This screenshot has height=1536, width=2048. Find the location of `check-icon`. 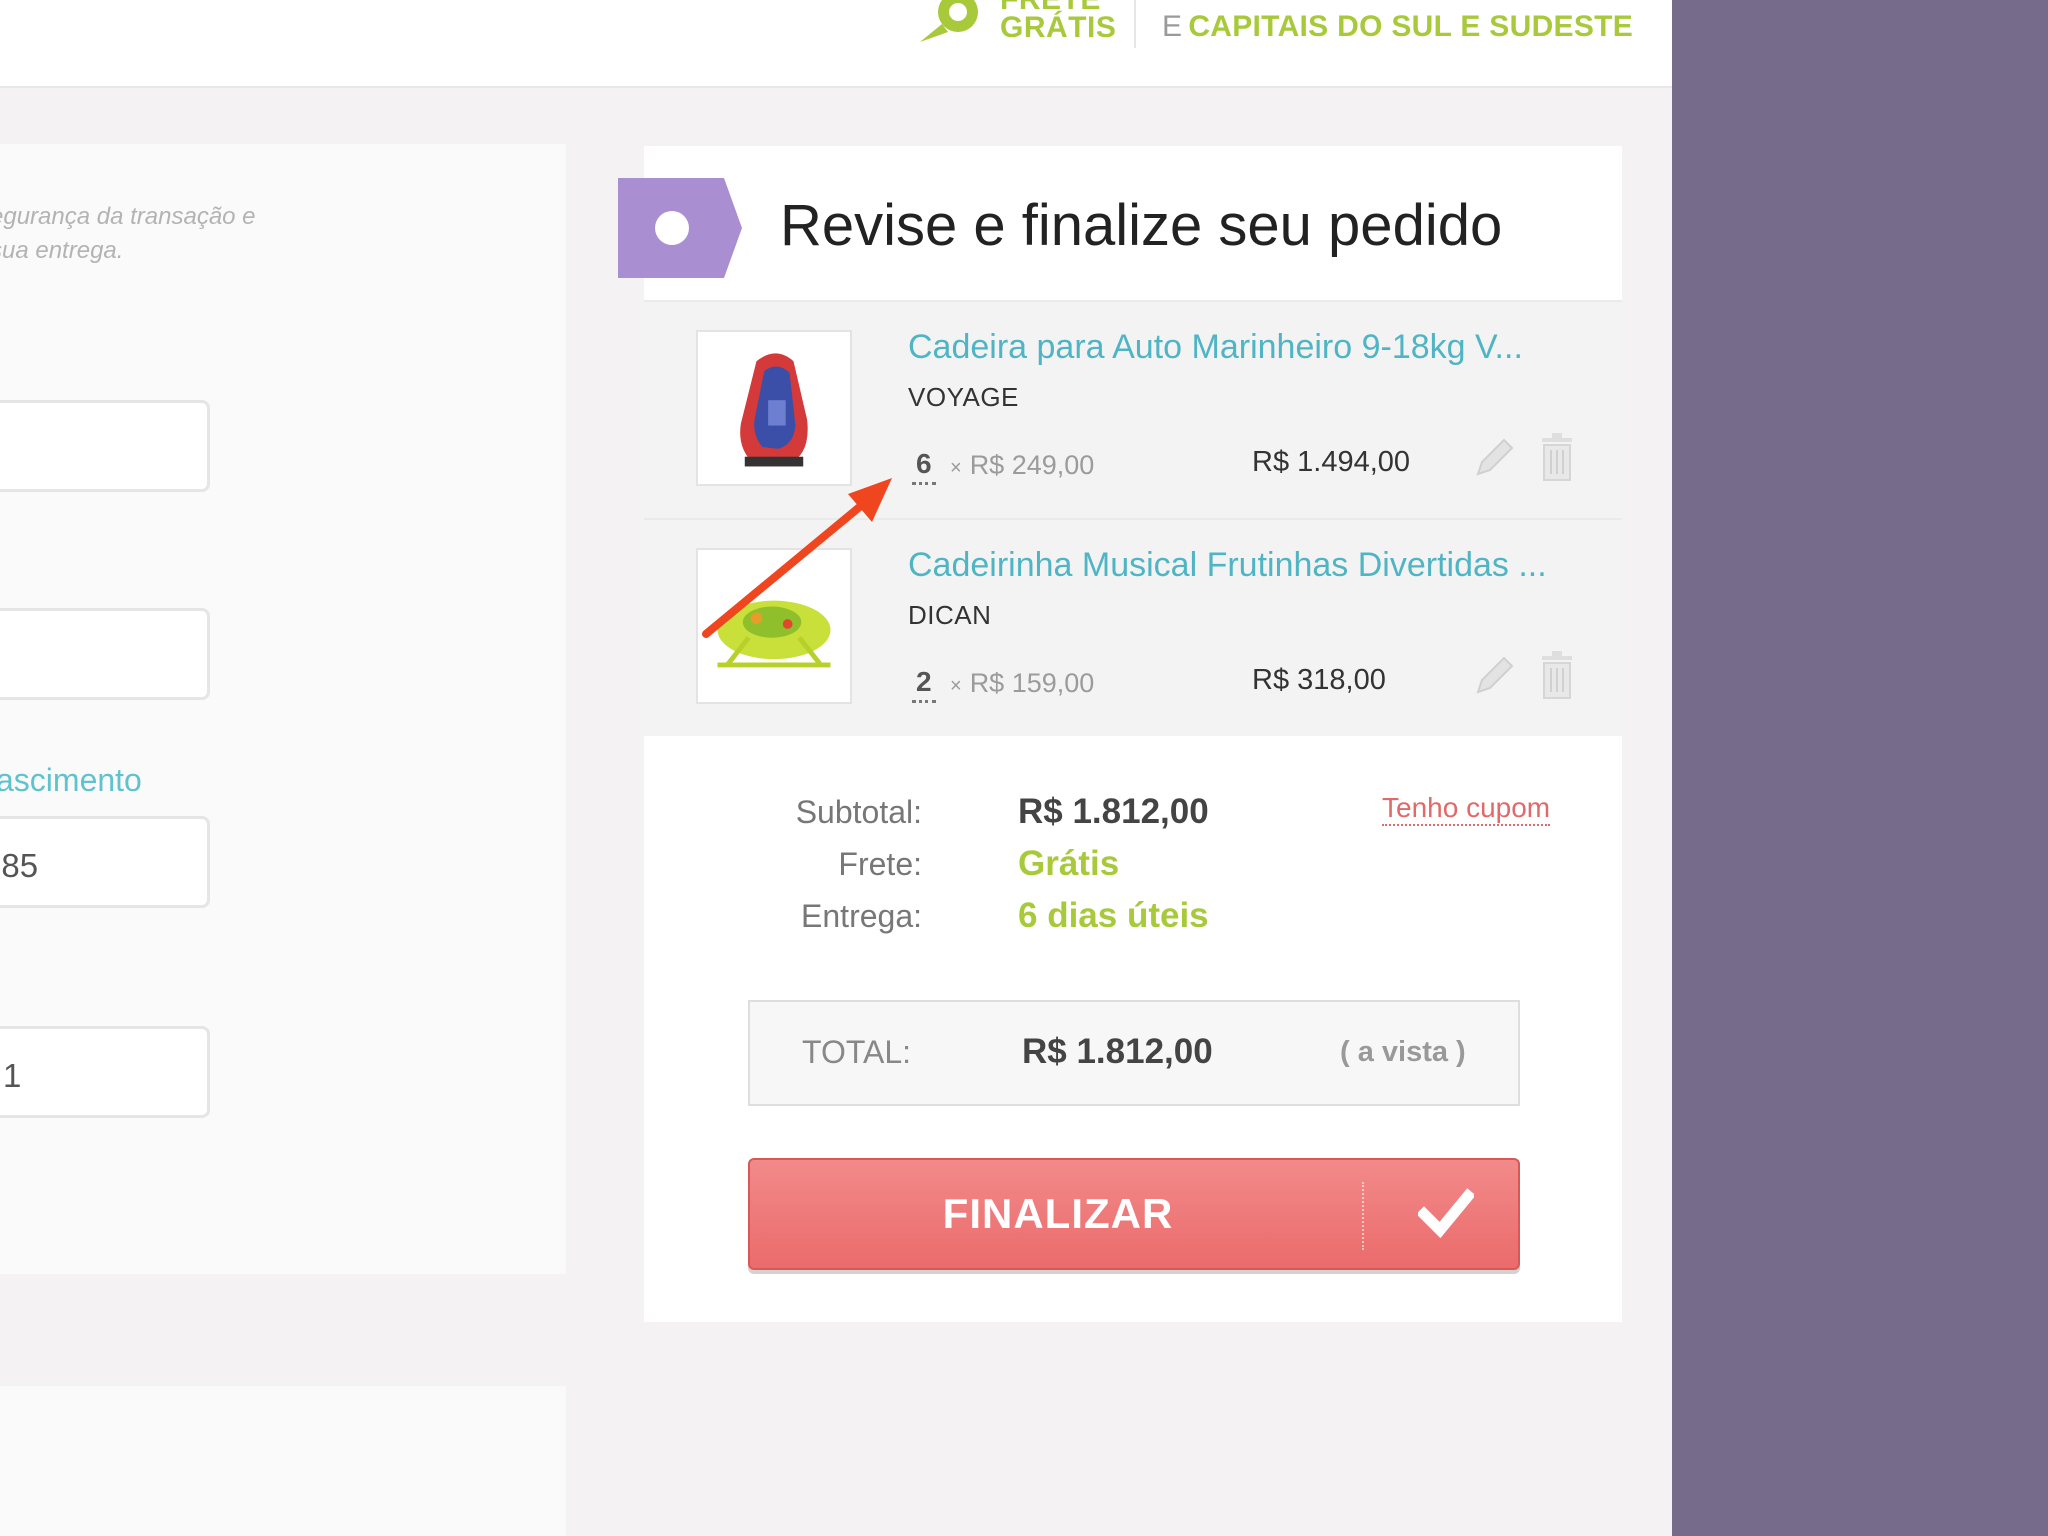

check-icon is located at coordinates (1446, 1213).